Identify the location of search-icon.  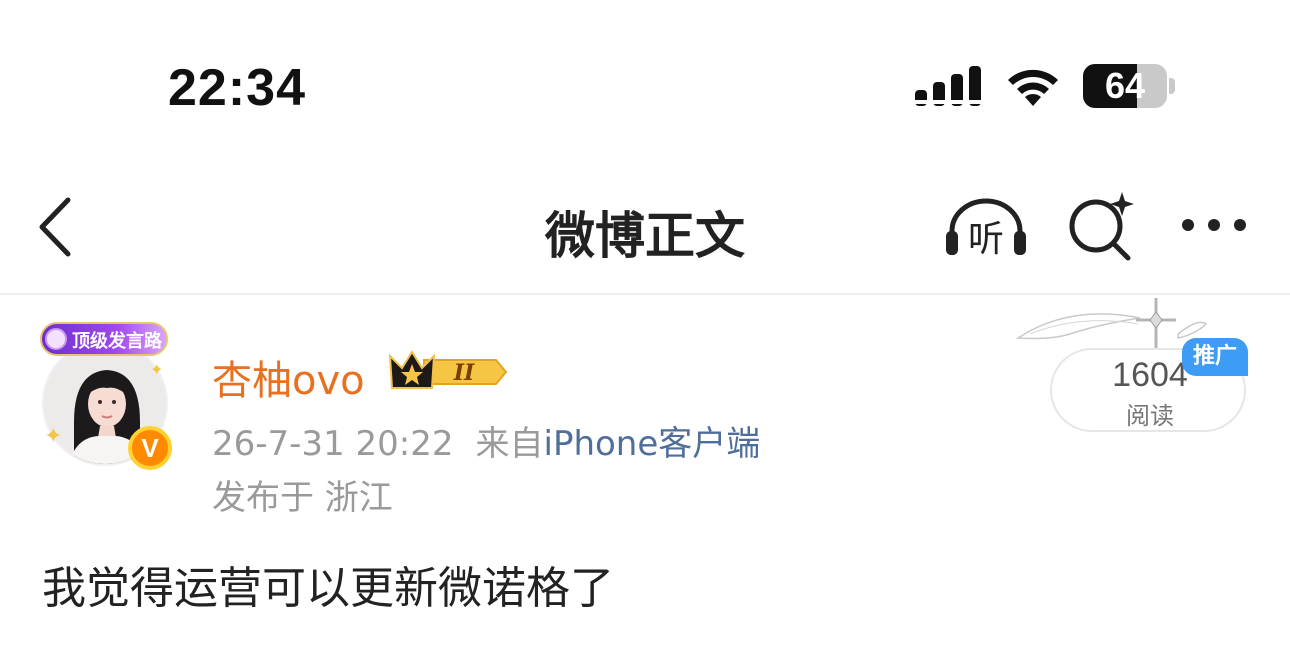
(1101, 226).